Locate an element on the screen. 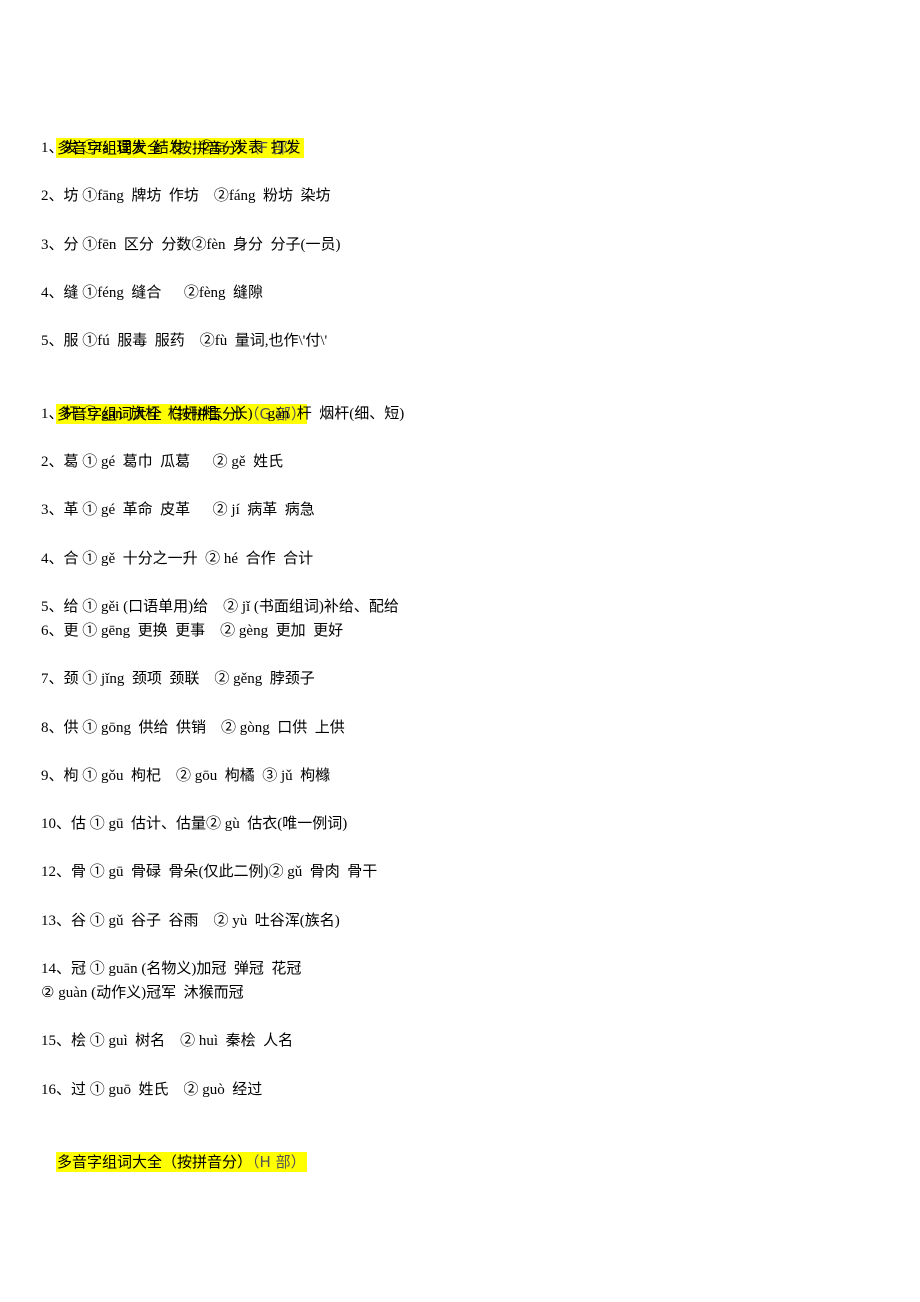  entry-line: 5、给 ① gěi (口语单用)给 ② jǐ (书面组词)补给、配给 is located at coordinates (220, 606).